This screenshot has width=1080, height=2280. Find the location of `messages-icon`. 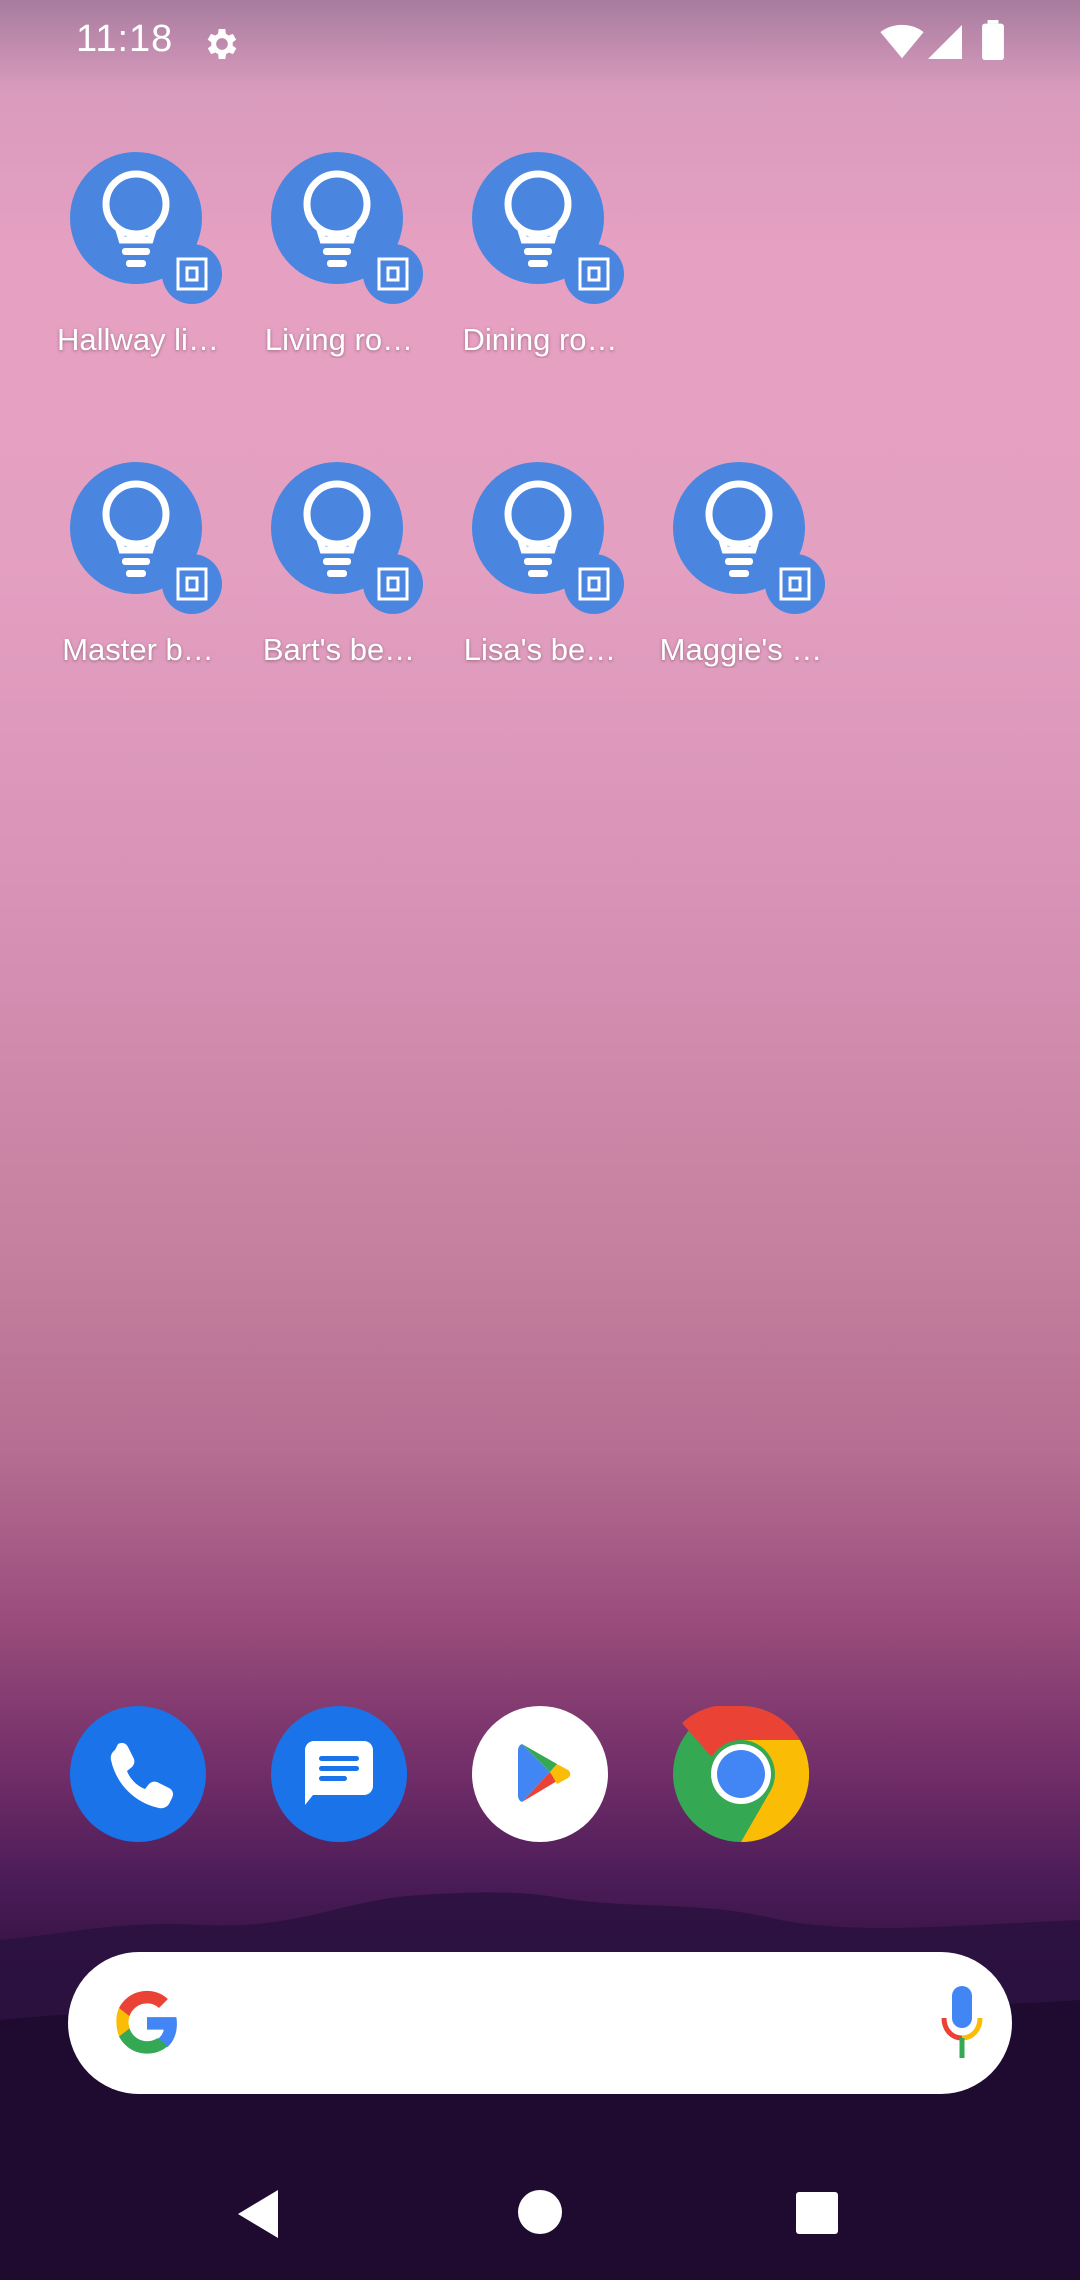

messages-icon is located at coordinates (339, 1774).